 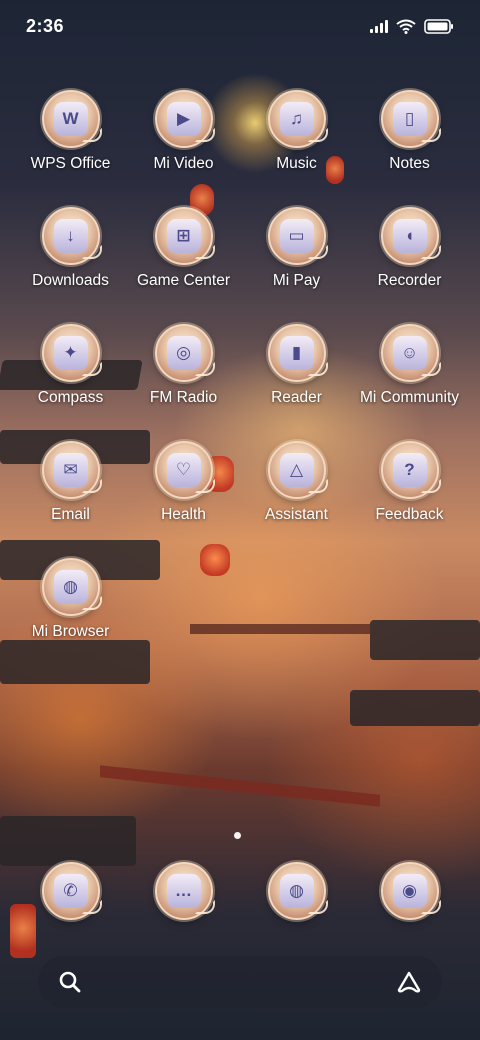 What do you see at coordinates (183, 514) in the screenshot?
I see `app-label: Health` at bounding box center [183, 514].